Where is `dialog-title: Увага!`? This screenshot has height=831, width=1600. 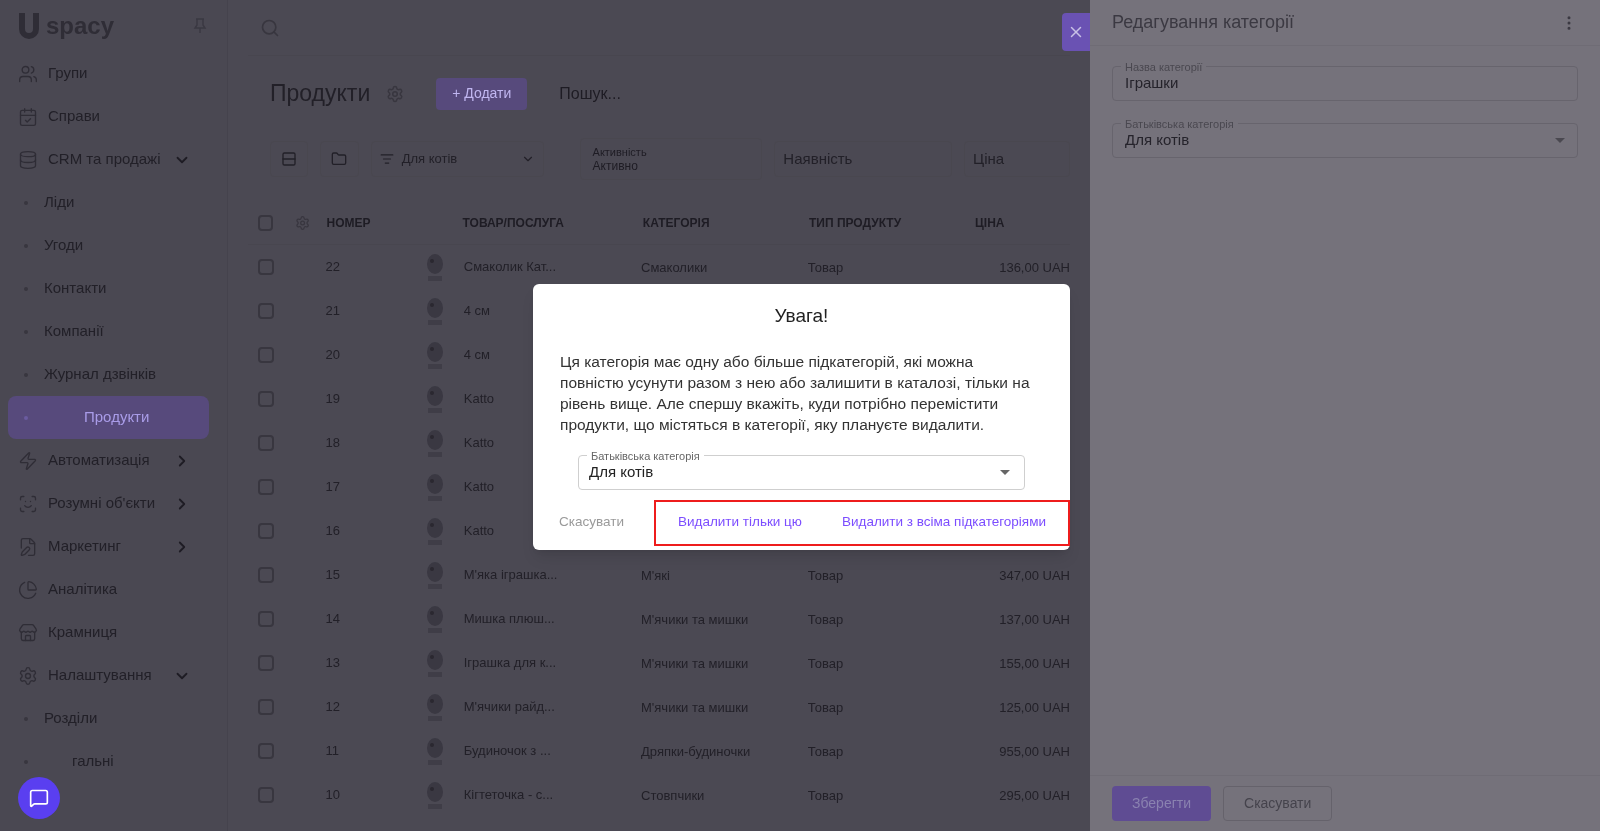 dialog-title: Увага! is located at coordinates (801, 316).